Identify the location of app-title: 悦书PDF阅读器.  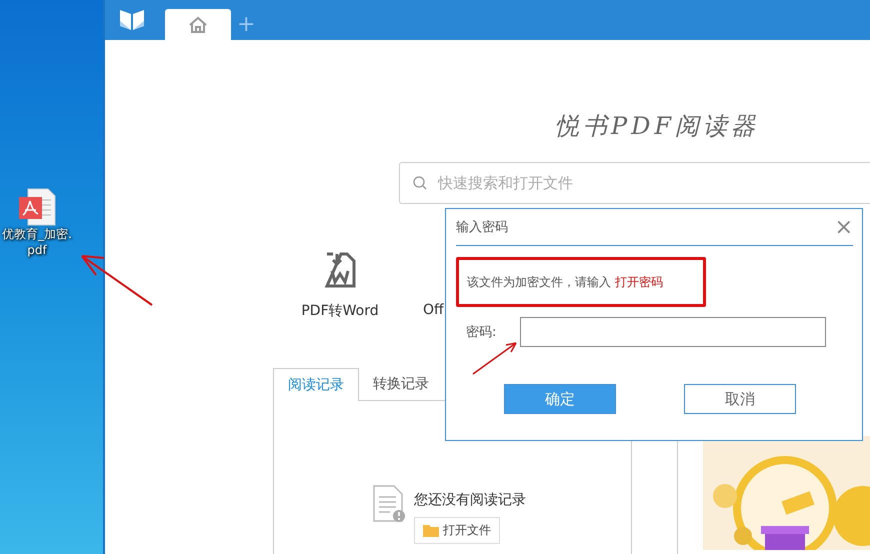
(657, 126).